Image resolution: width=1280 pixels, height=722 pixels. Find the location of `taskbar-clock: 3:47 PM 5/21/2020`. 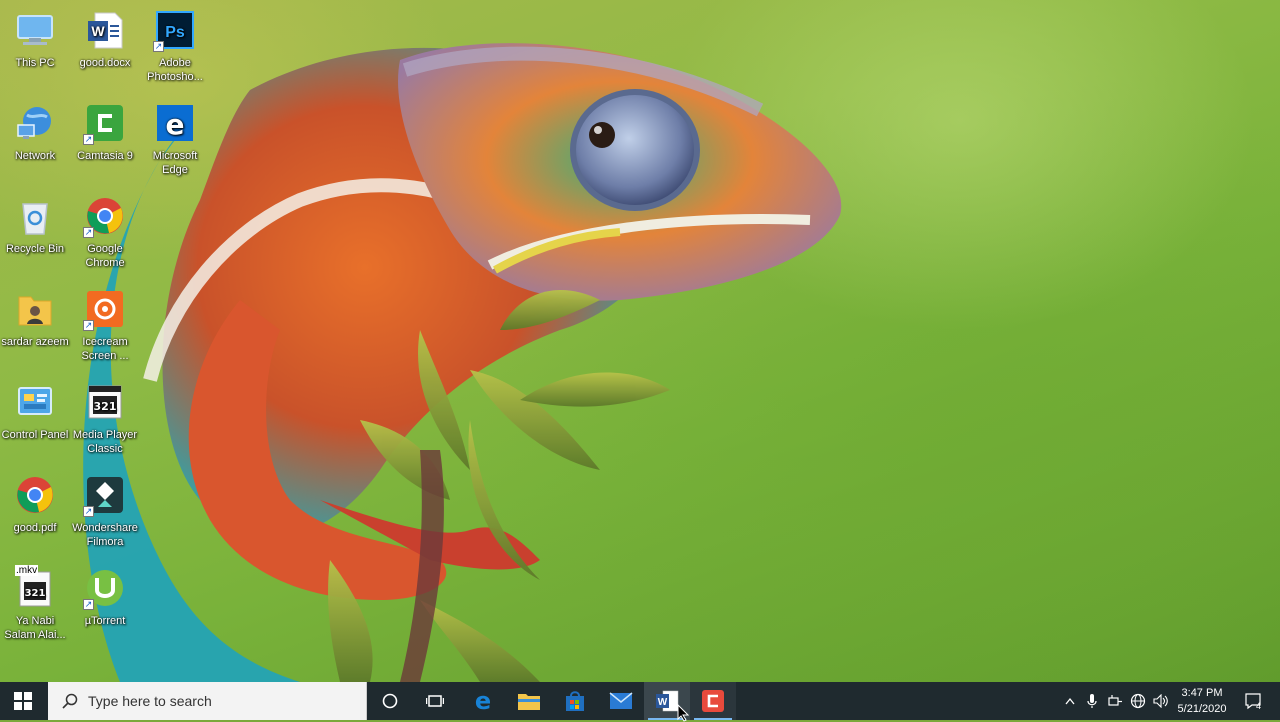

taskbar-clock: 3:47 PM 5/21/2020 is located at coordinates (1202, 701).